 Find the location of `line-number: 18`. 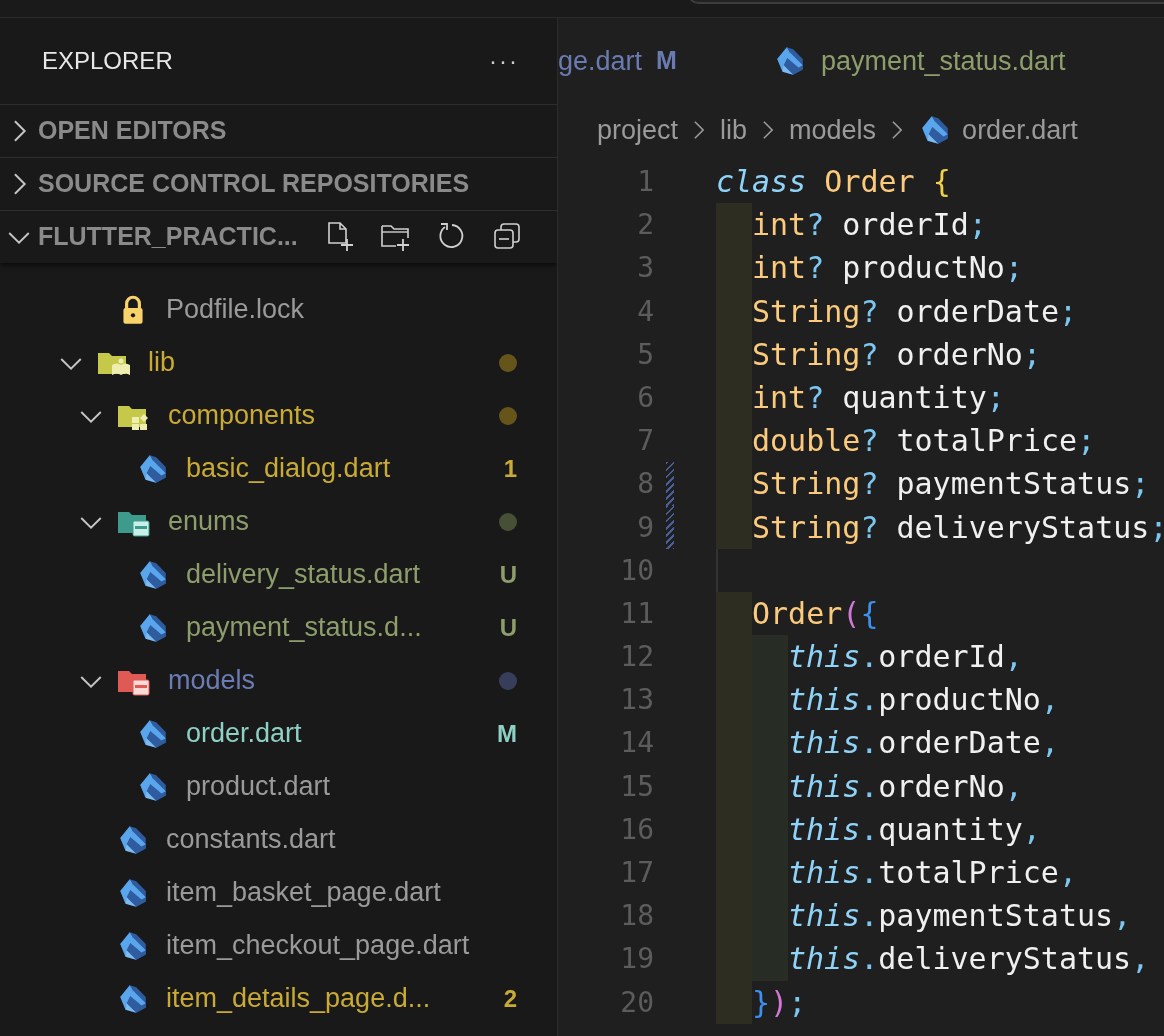

line-number: 18 is located at coordinates (636, 916).